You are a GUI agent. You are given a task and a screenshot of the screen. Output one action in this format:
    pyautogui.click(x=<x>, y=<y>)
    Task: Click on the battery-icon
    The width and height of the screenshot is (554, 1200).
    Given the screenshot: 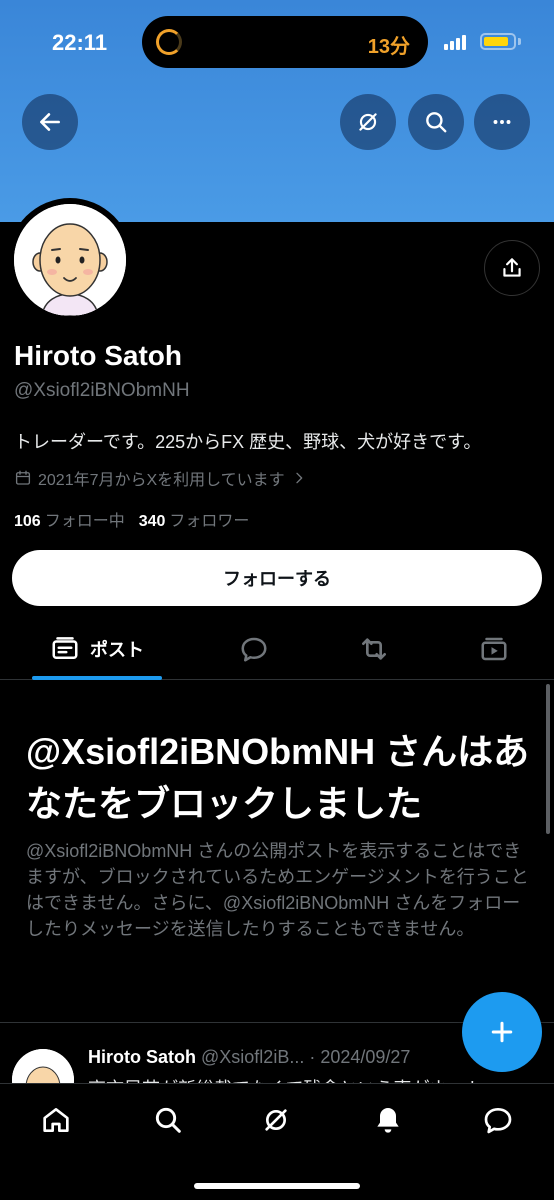 What is the action you would take?
    pyautogui.click(x=498, y=41)
    